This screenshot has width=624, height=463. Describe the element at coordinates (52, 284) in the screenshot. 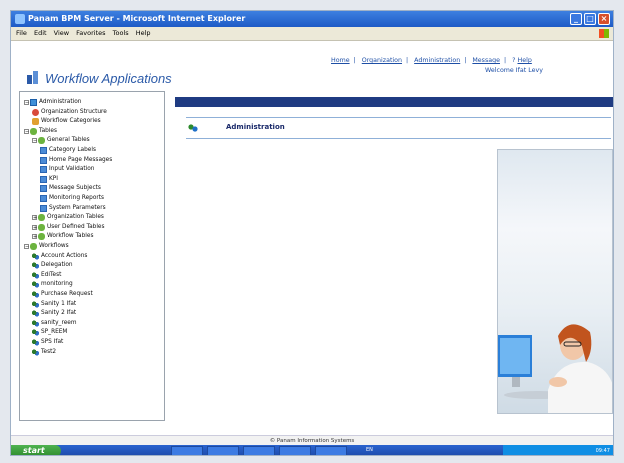

I see `tree-node: monitoring` at that location.